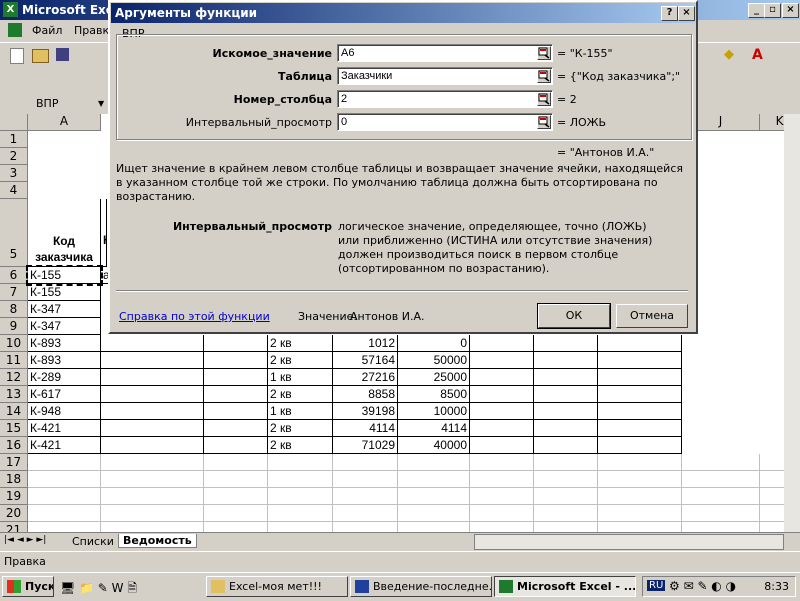  I want to click on cell-value-2: 10000, so click(434, 411).